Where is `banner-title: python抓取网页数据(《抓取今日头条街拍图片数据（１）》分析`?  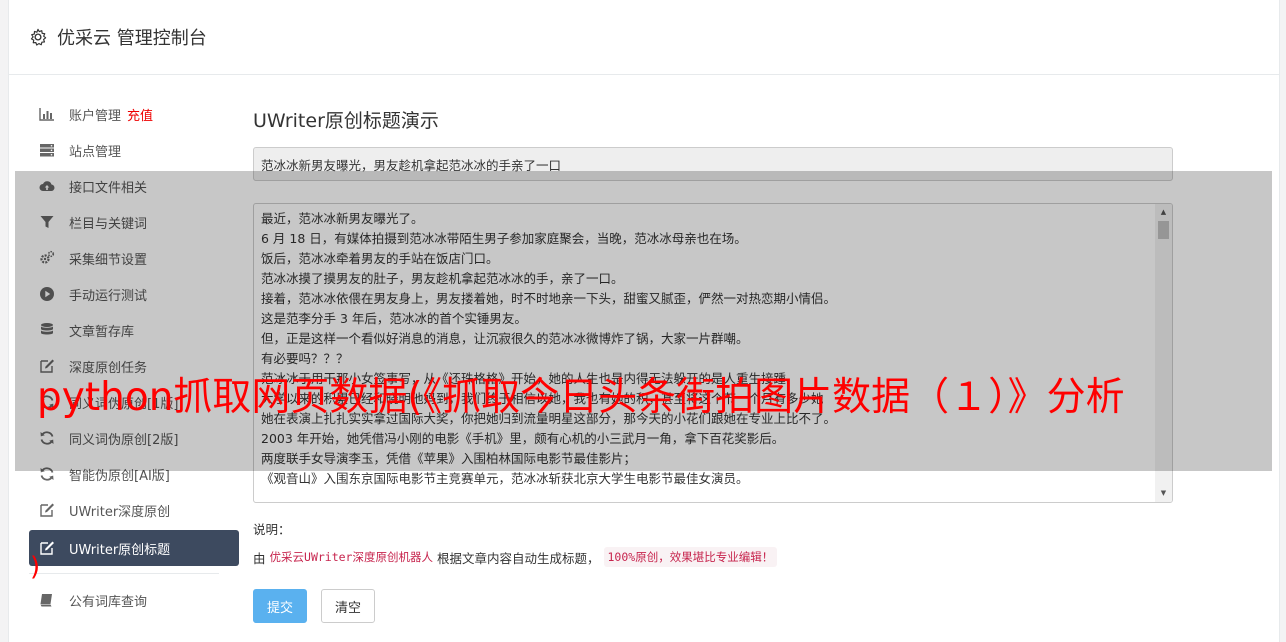 banner-title: python抓取网页数据(《抓取今日头条街拍图片数据（１）》分析 is located at coordinates (581, 397).